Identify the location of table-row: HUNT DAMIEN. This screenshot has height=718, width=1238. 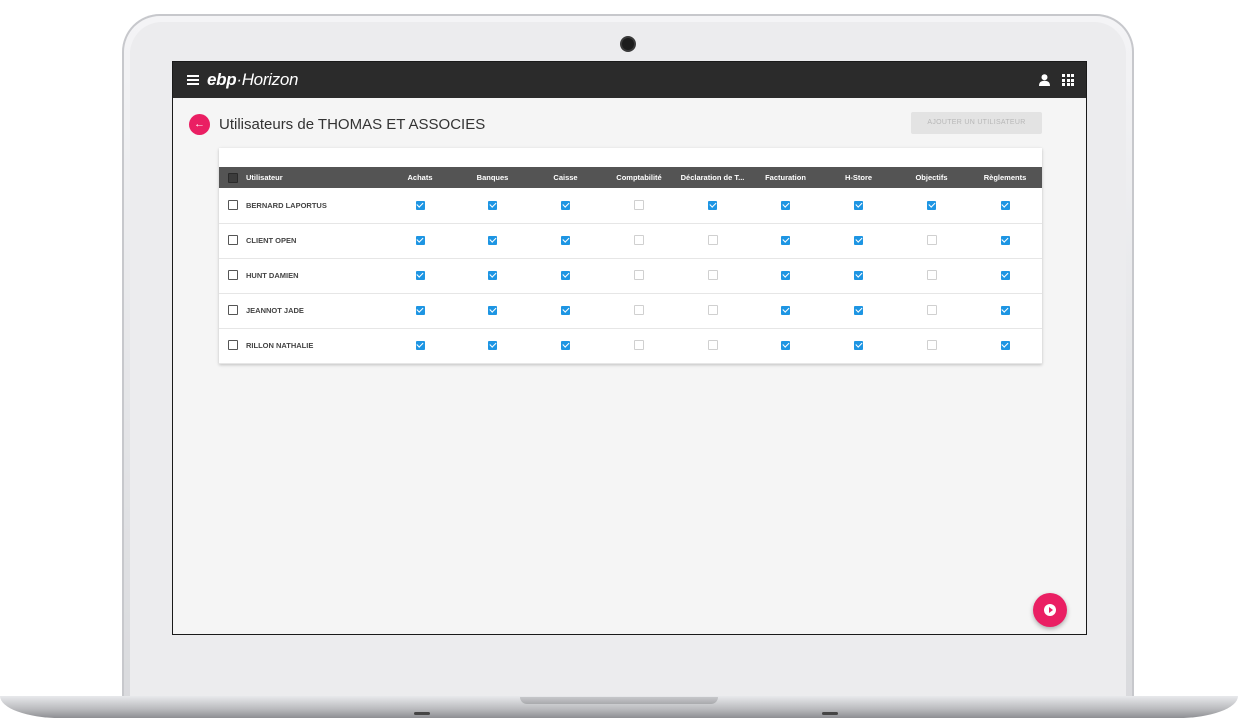
(630, 275).